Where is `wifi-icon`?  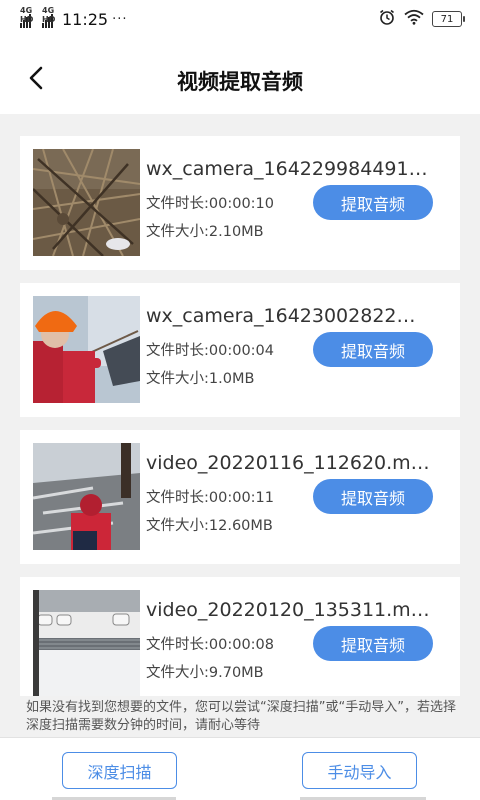 wifi-icon is located at coordinates (414, 19).